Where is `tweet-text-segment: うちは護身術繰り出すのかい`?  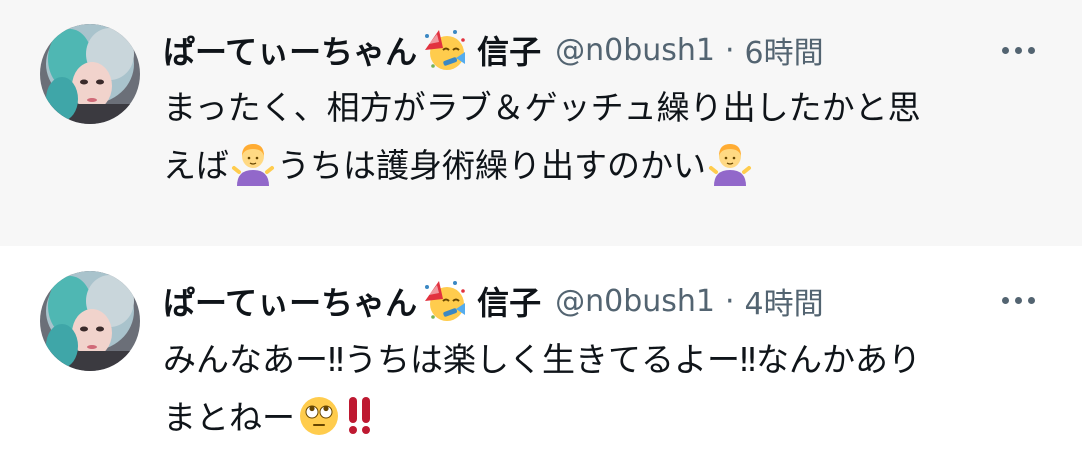
tweet-text-segment: うちは護身術繰り出すのかい is located at coordinates (491, 165).